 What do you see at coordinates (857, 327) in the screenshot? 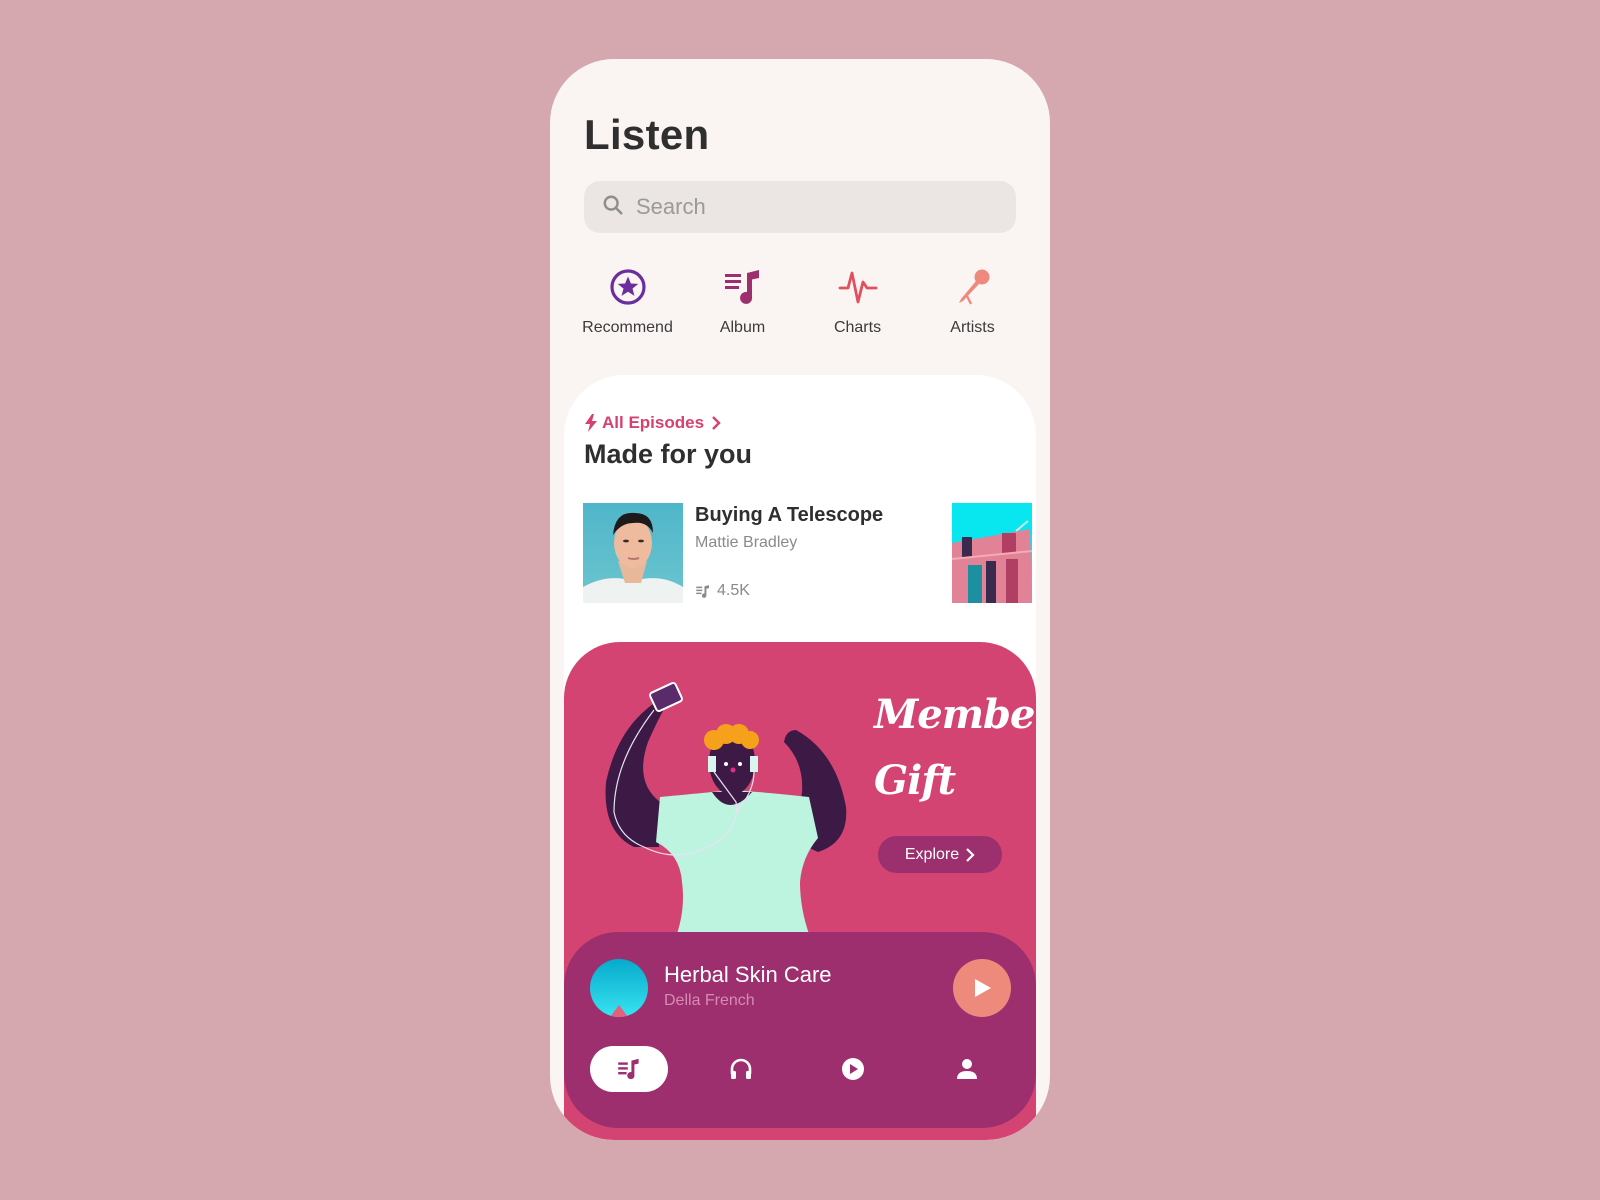
I see `category-label: Charts` at bounding box center [857, 327].